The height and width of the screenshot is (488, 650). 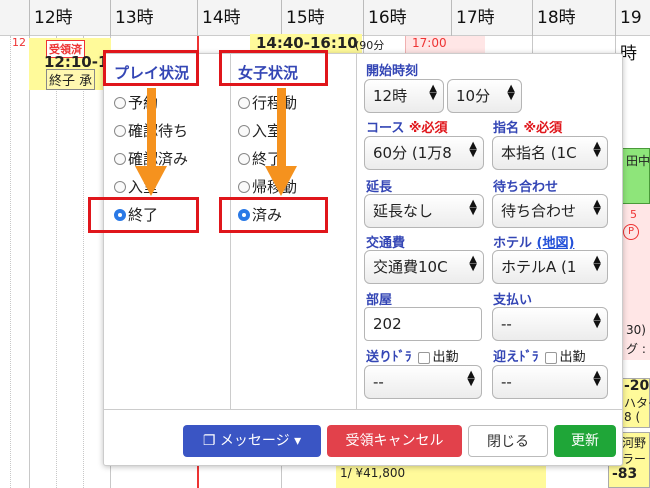 I want to click on payment-select: -- ▲ ▼, so click(x=550, y=324).